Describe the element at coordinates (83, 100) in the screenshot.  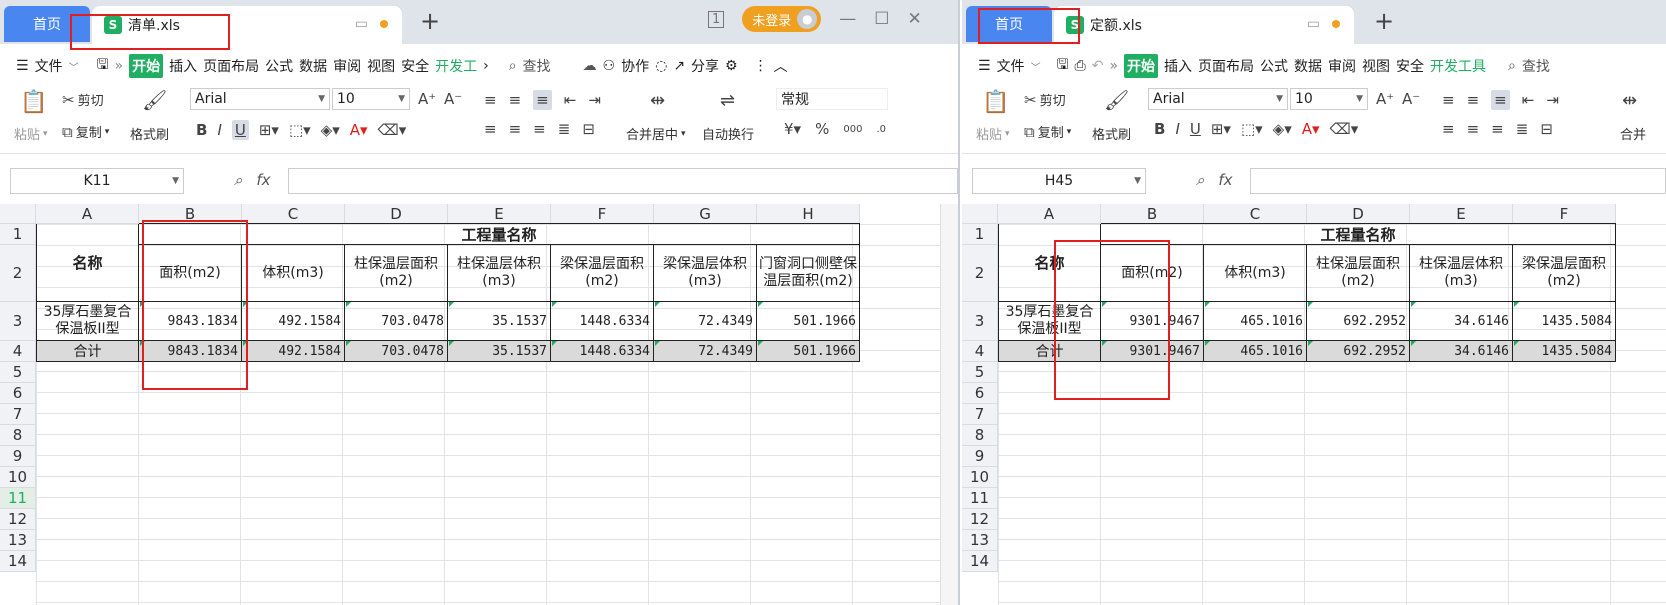
I see `cut-button: ✂ 剪切` at that location.